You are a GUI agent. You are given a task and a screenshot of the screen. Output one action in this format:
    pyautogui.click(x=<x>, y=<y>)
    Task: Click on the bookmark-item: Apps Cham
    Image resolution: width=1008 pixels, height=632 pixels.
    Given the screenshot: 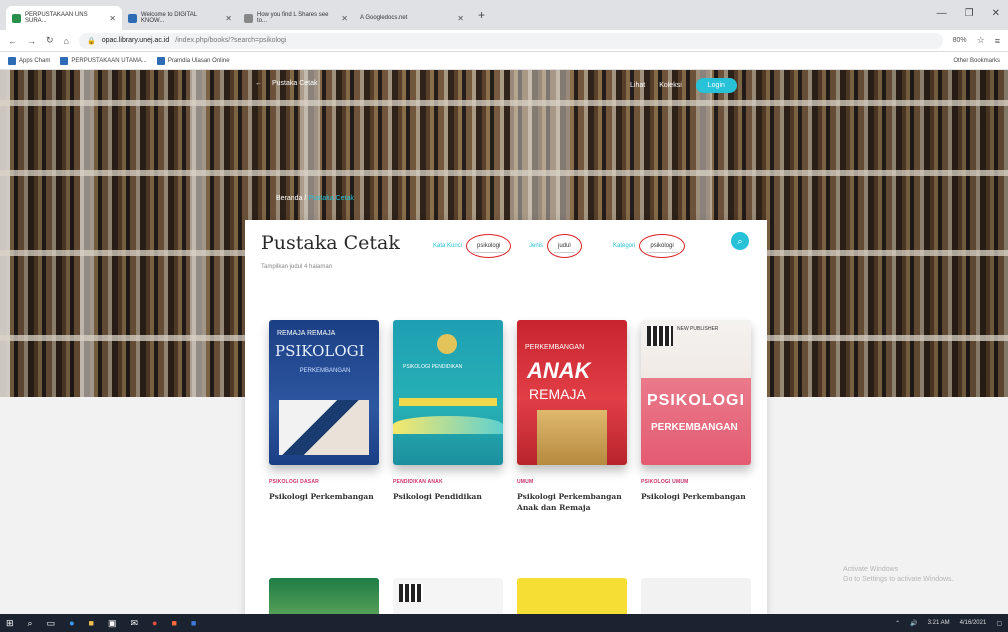 What is the action you would take?
    pyautogui.click(x=29, y=60)
    